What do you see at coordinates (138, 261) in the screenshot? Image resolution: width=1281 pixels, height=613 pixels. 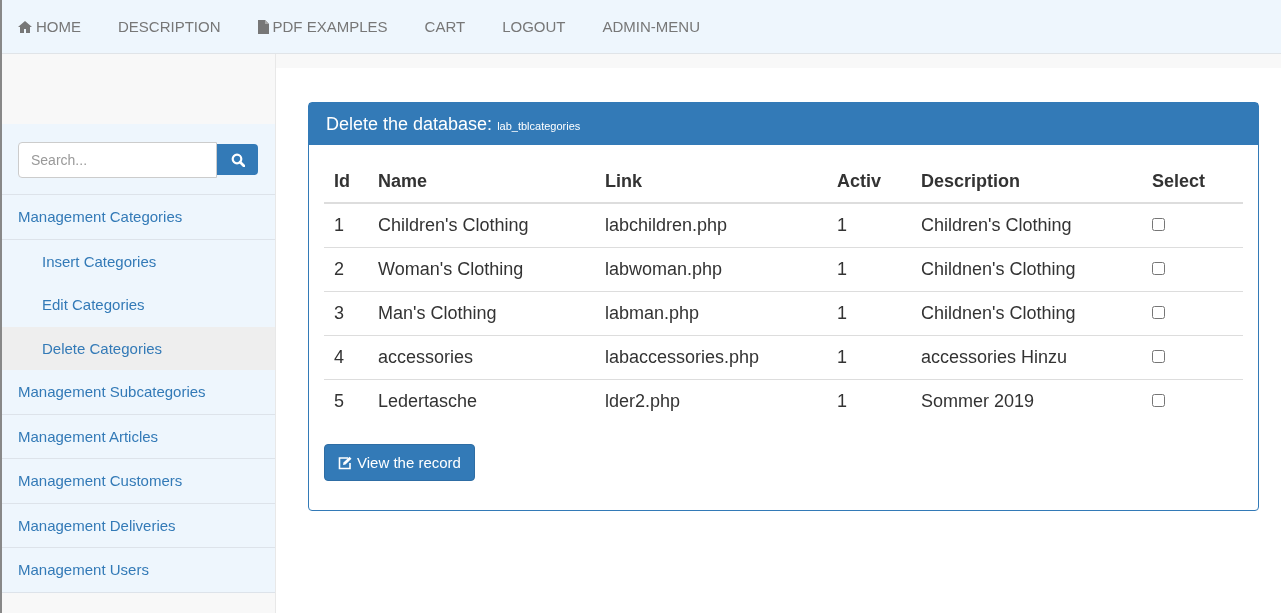 I see `sidebar-subitem: Insert Categories` at bounding box center [138, 261].